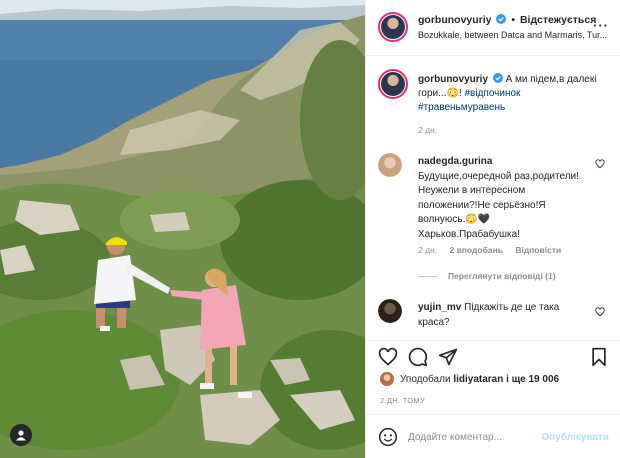  I want to click on likes-prefix: Уподобали, so click(425, 379).